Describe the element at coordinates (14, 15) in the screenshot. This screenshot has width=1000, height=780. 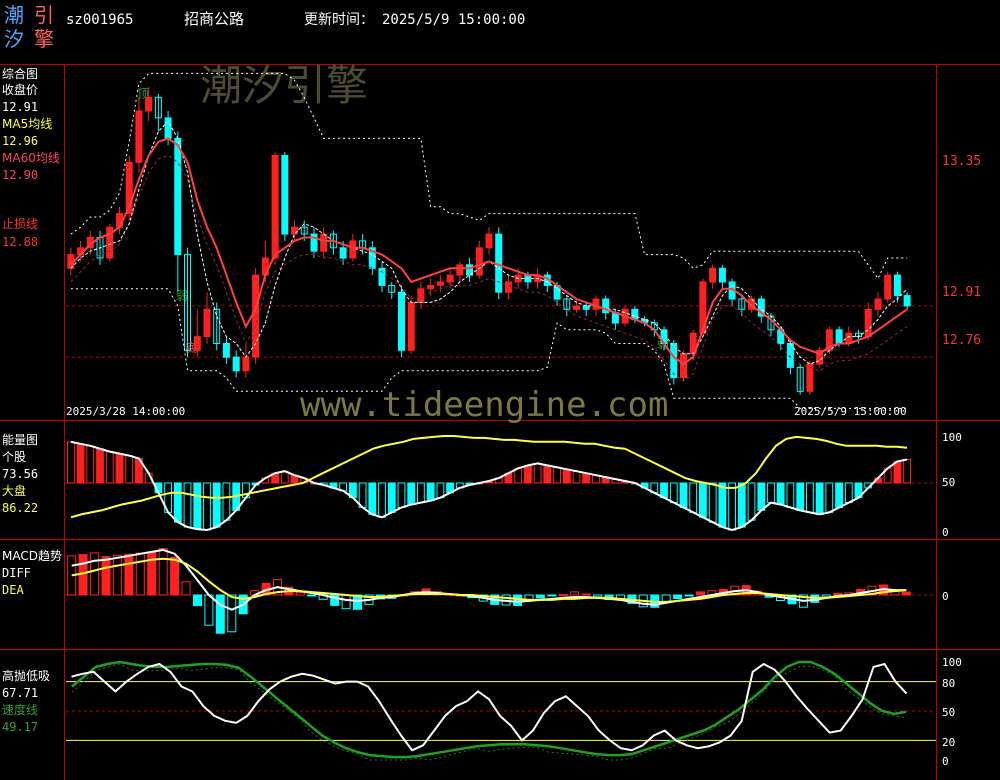
I see `logo-char-1: 潮` at that location.